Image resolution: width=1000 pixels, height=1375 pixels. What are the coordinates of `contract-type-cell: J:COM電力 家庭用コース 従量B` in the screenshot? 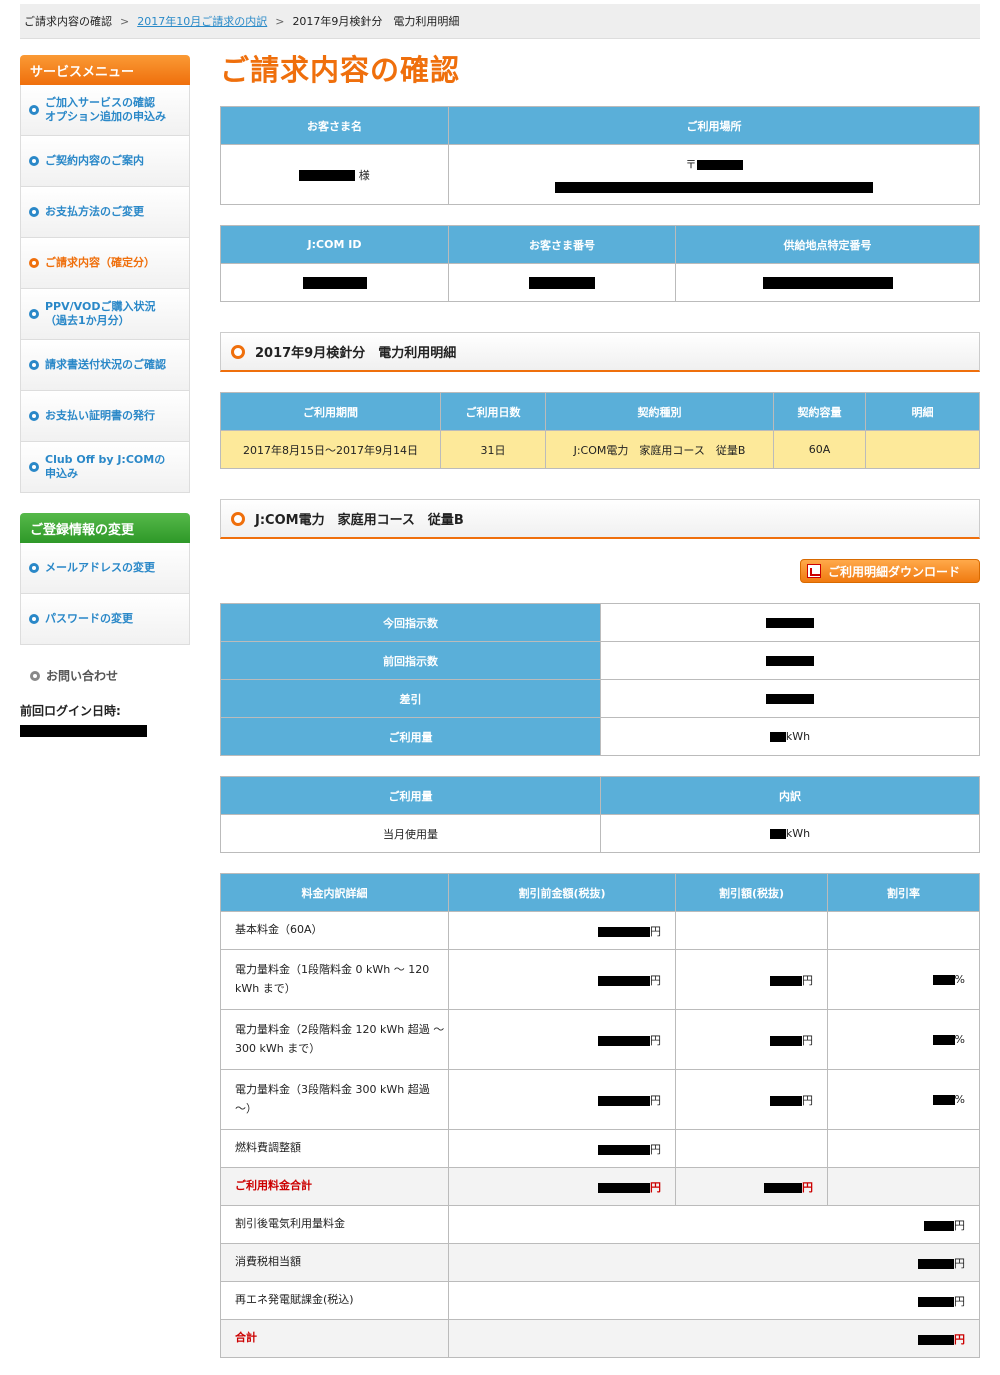 It's located at (659, 449).